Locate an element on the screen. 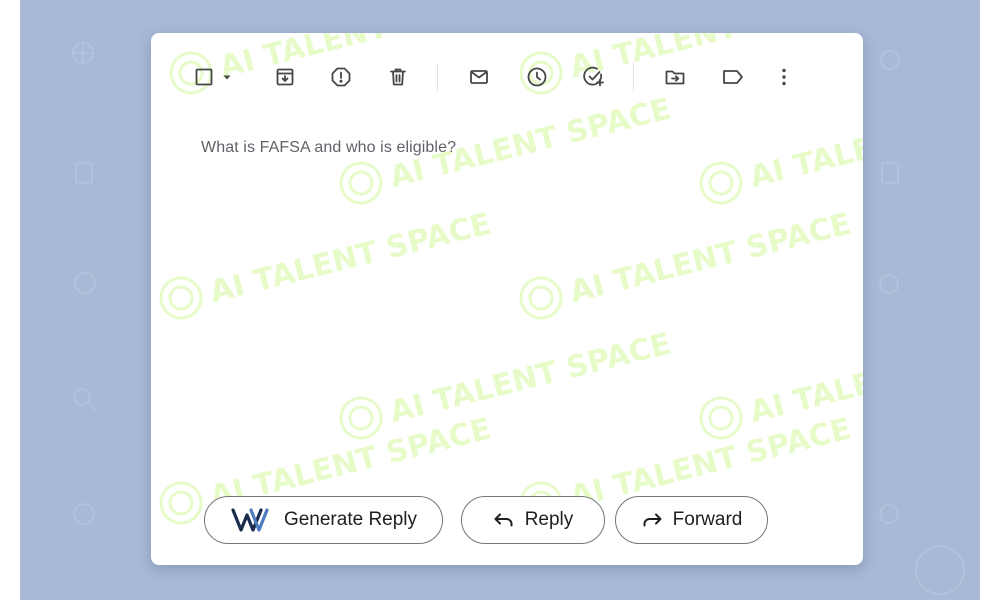 The image size is (1000, 600). reply-label: Reply is located at coordinates (549, 519).